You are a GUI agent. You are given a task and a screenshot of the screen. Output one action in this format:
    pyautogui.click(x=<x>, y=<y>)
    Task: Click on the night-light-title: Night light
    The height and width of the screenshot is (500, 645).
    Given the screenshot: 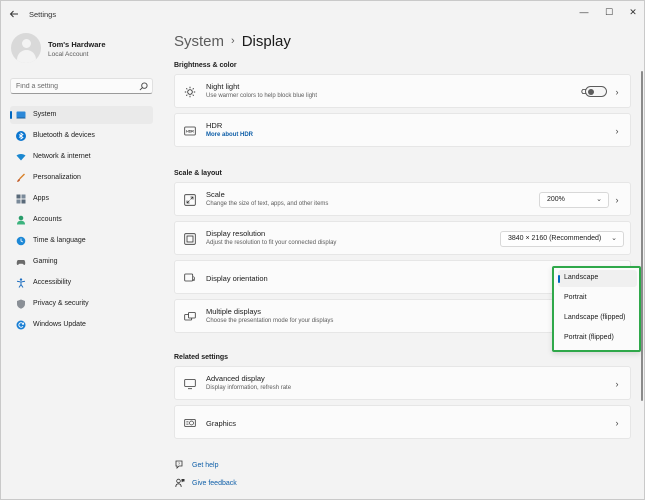 What is the action you would take?
    pyautogui.click(x=223, y=86)
    